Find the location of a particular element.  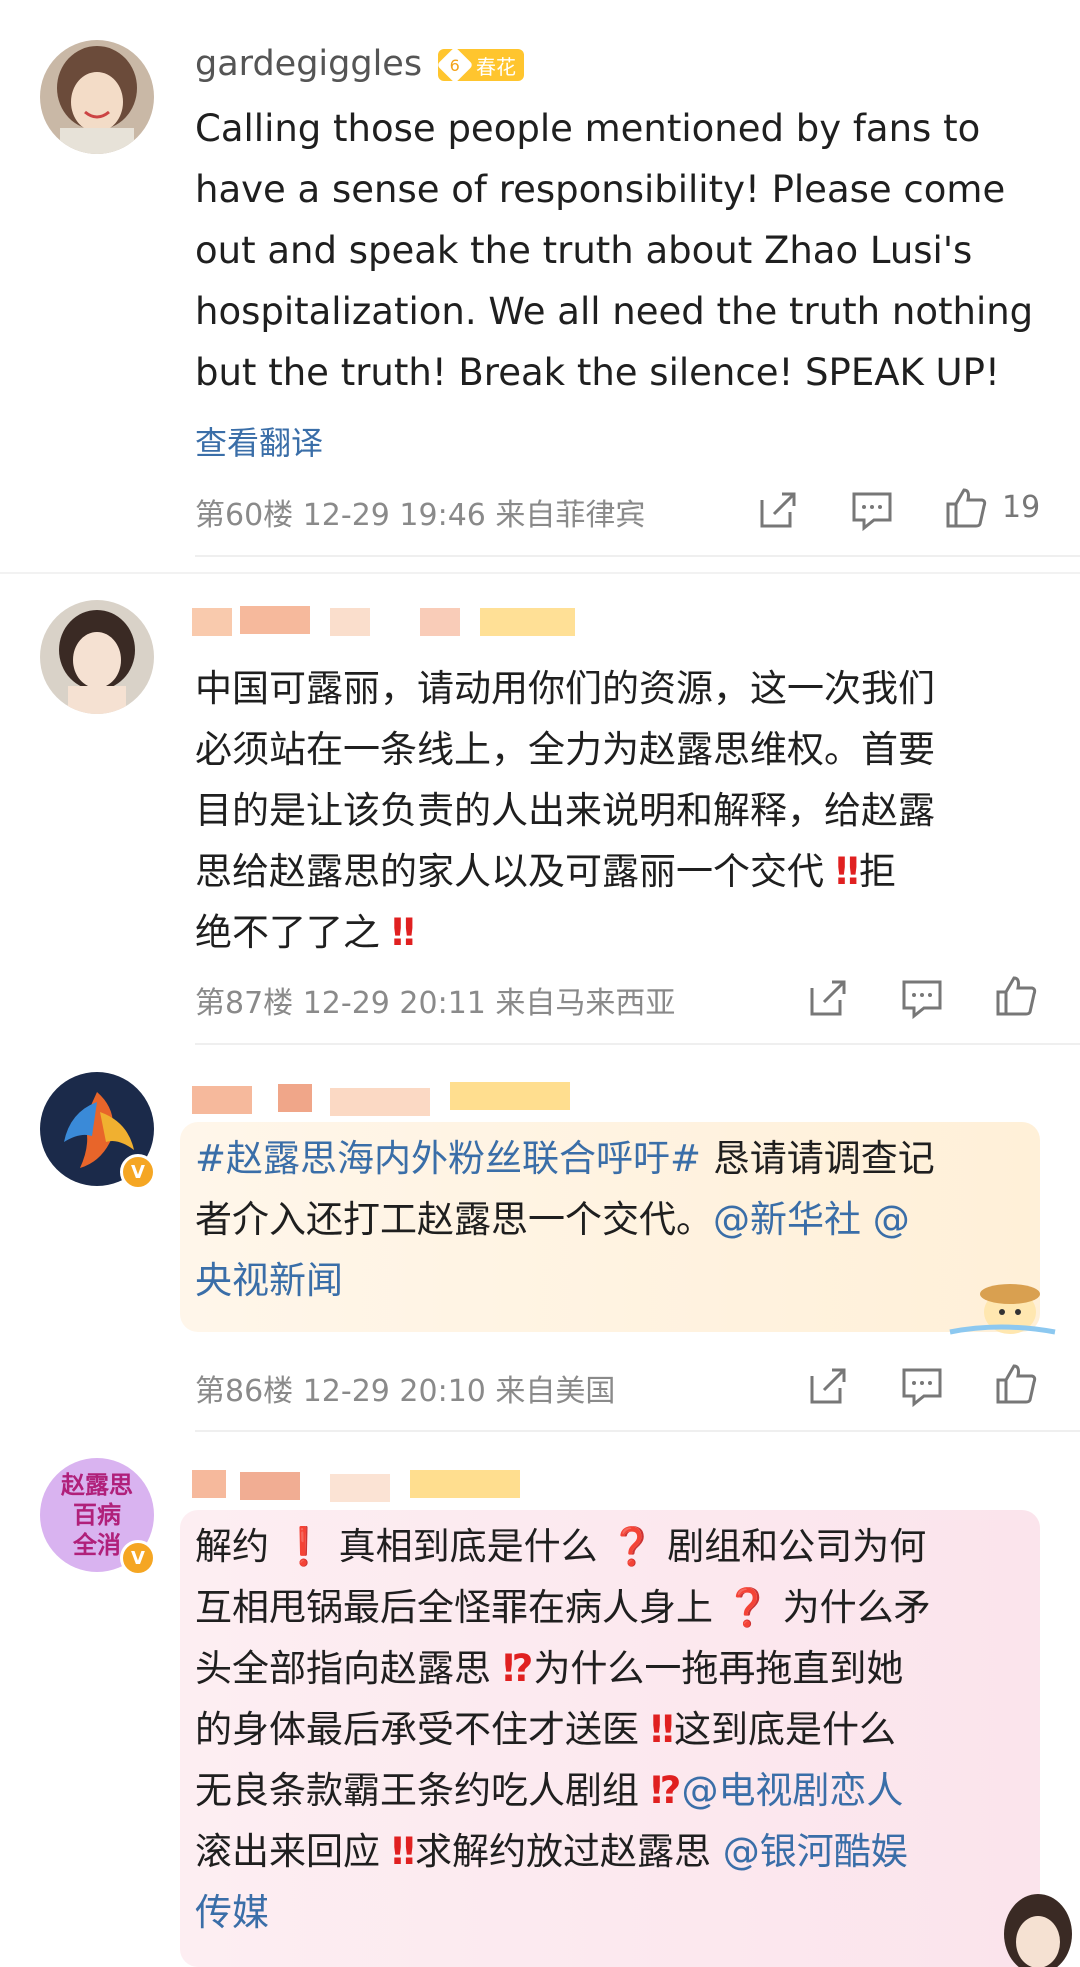

text-line: 的身体最后承受不住才送医 ‼这到底是什么 is located at coordinates (545, 1729).